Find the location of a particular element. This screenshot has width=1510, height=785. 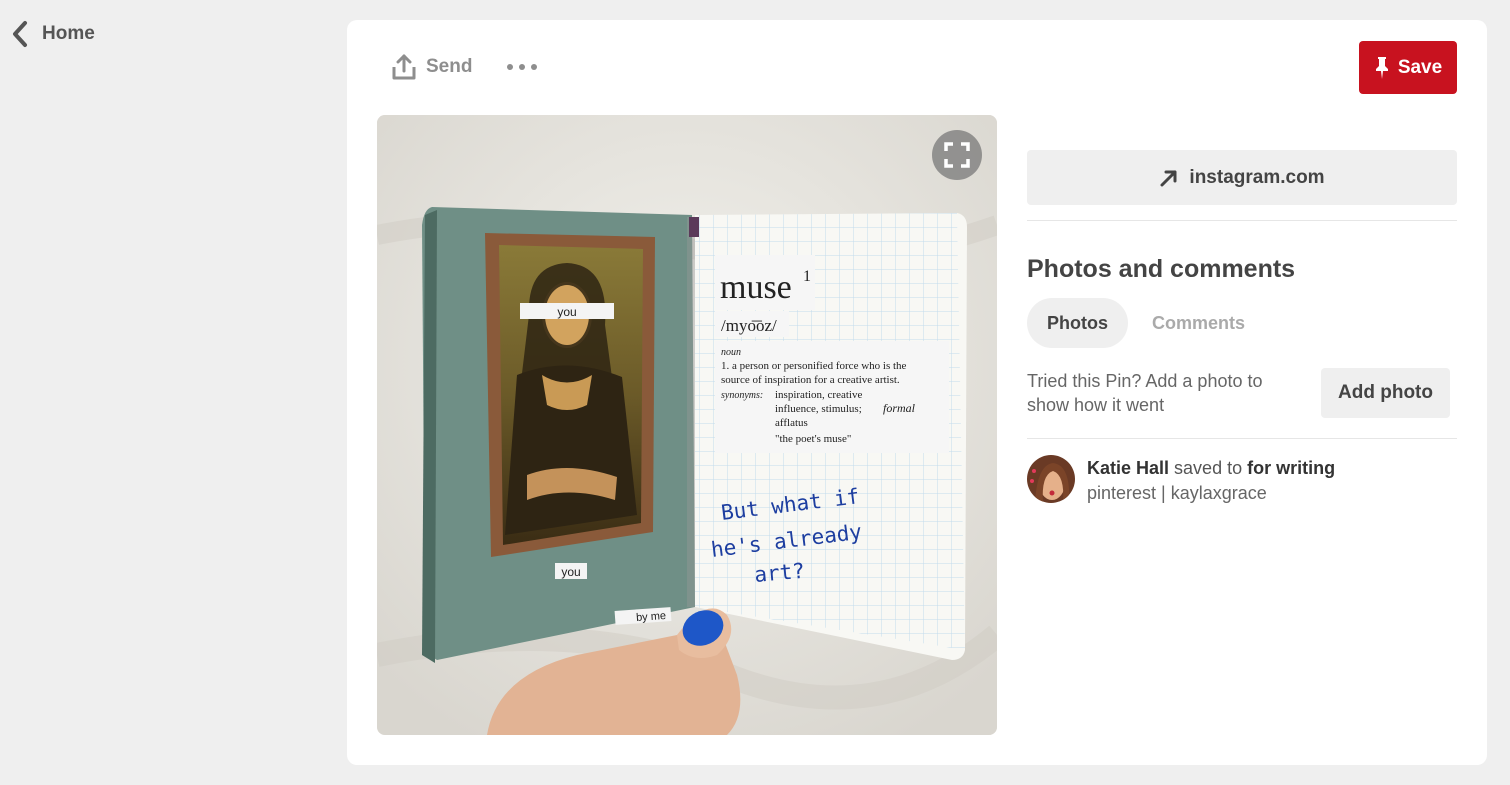

image-text-headword-sup: 1 is located at coordinates (807, 276).